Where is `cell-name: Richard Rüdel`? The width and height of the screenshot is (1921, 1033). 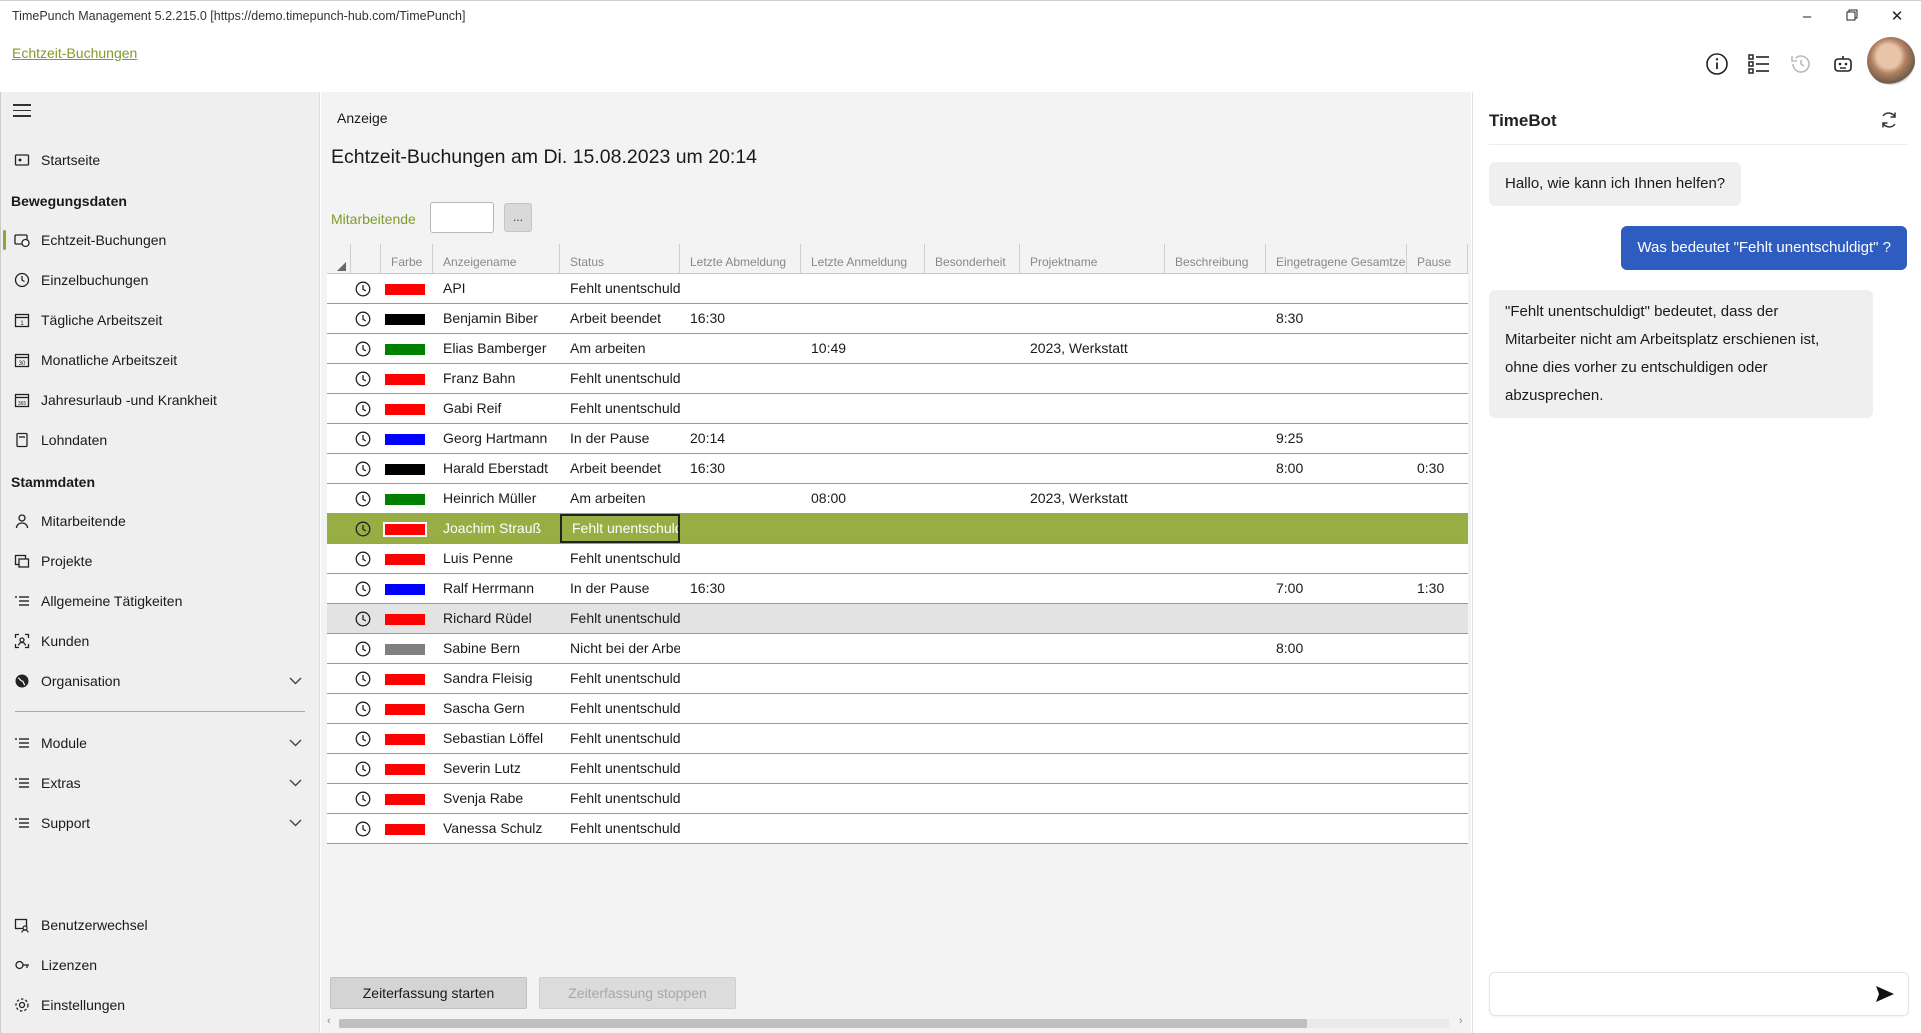 cell-name: Richard Rüdel is located at coordinates (496, 618).